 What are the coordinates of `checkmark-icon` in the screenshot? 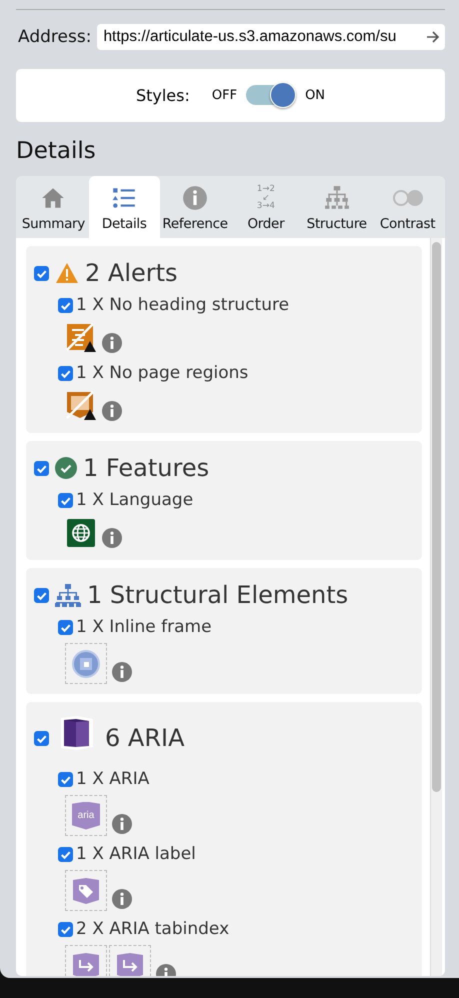 It's located at (66, 468).